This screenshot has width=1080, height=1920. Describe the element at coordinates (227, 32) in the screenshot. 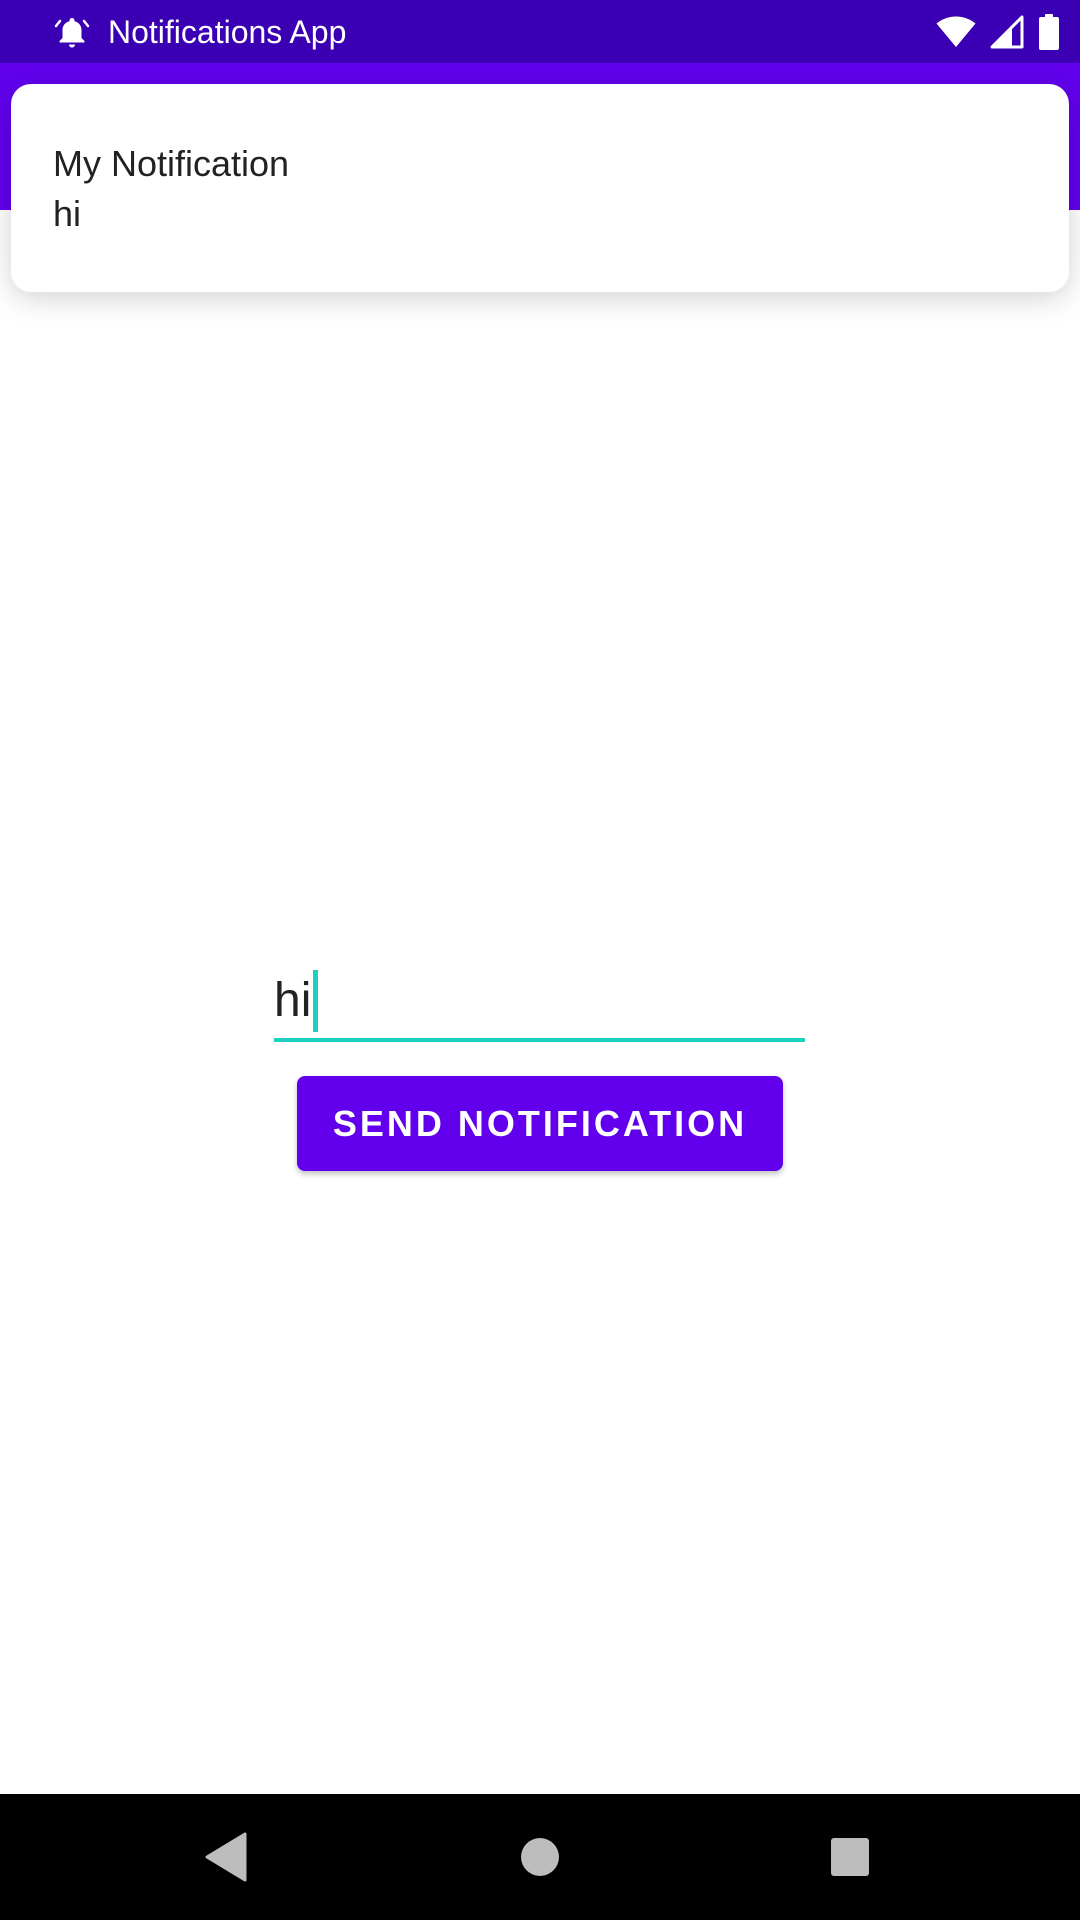

I see `status-app-title: Notifications App` at that location.